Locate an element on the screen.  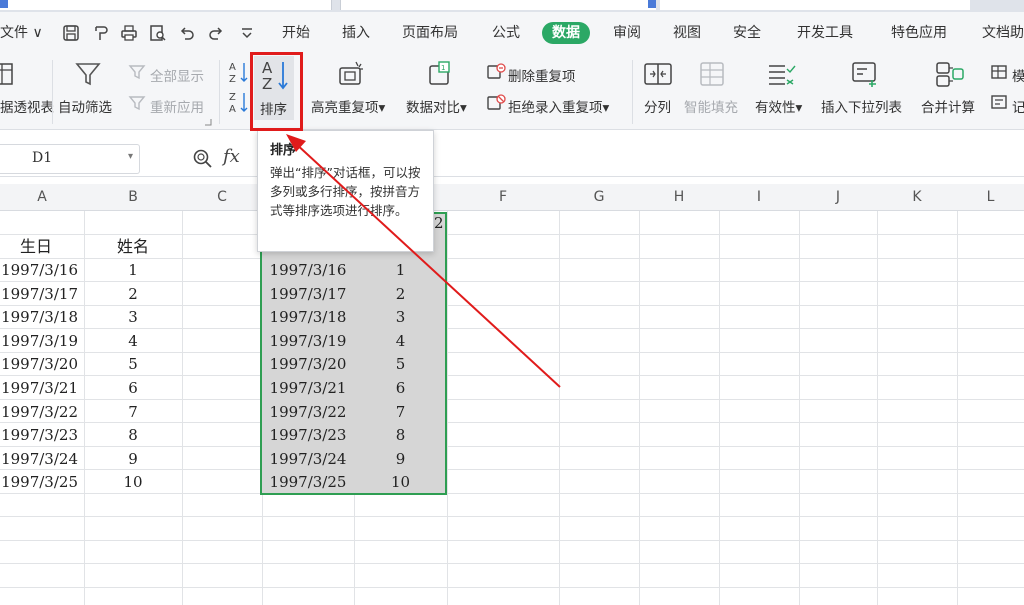
table-cell-name-copy: 9 is located at coordinates (400, 460).